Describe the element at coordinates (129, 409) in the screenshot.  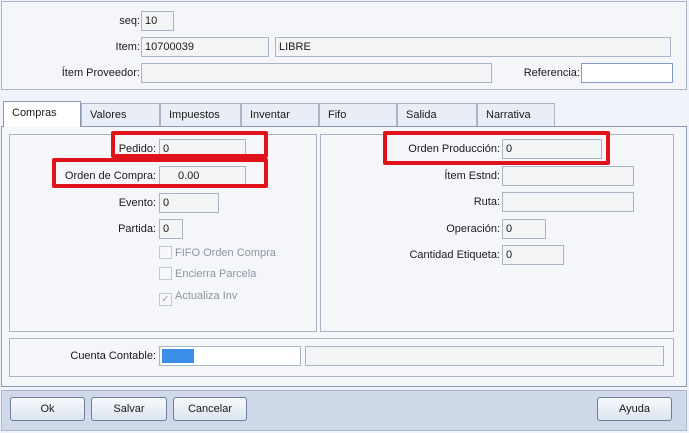
I see `salvar-button: Salvar` at that location.